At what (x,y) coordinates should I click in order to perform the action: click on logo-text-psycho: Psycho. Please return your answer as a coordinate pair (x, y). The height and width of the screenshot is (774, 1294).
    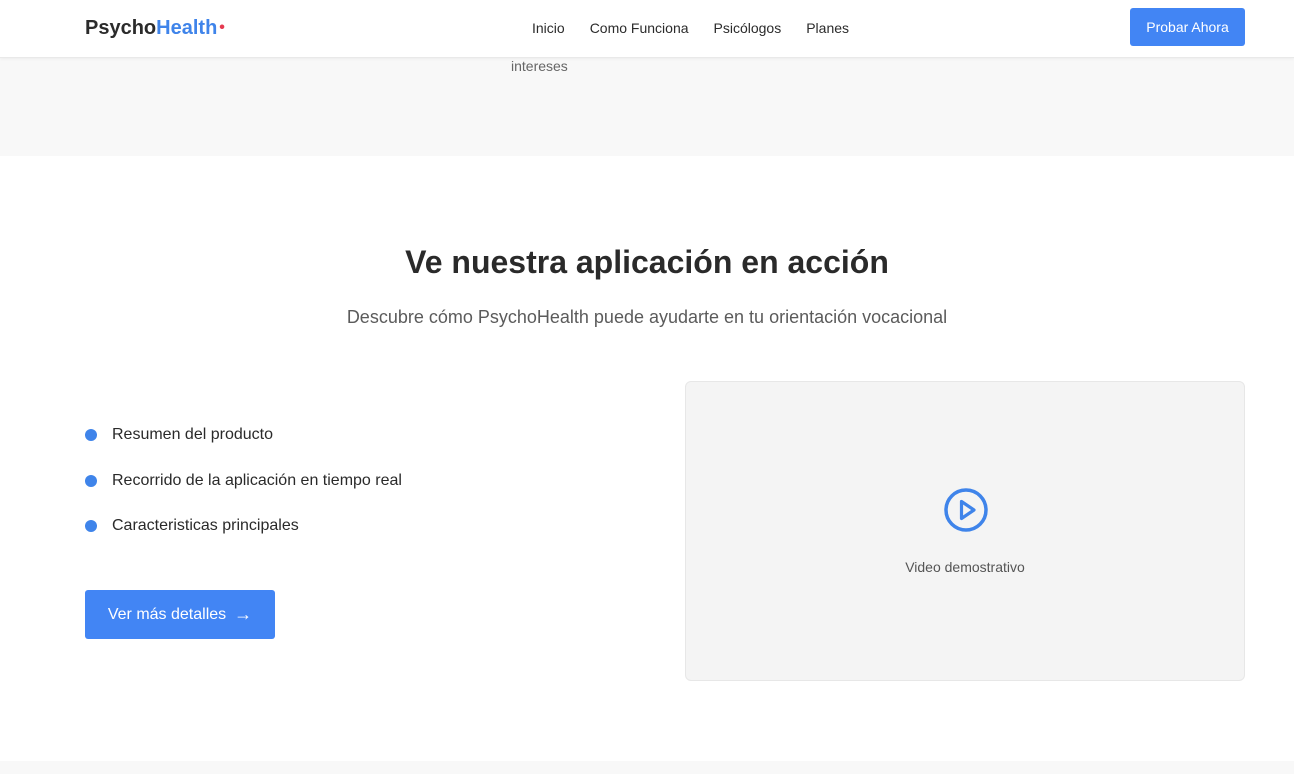
    Looking at the image, I should click on (121, 28).